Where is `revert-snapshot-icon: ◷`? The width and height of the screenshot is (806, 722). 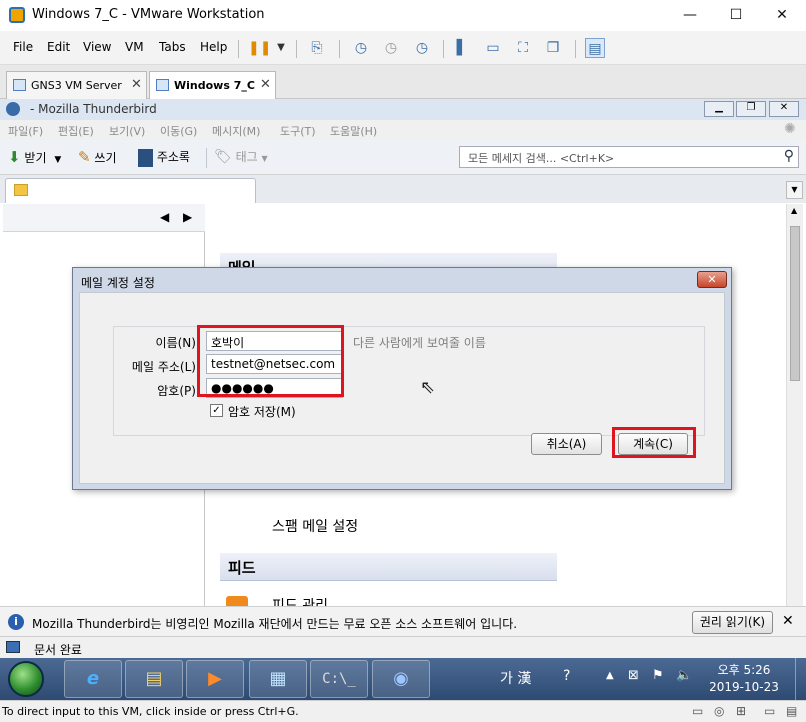
revert-snapshot-icon: ◷ is located at coordinates (391, 48).